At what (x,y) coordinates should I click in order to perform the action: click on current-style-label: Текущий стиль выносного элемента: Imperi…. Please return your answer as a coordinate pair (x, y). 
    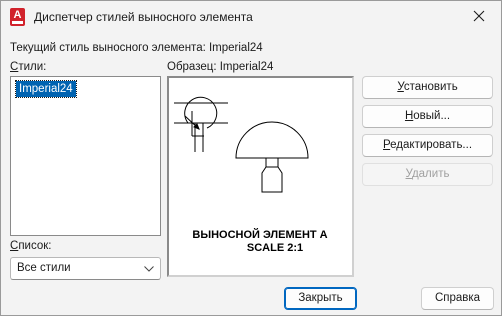
    Looking at the image, I should click on (136, 48).